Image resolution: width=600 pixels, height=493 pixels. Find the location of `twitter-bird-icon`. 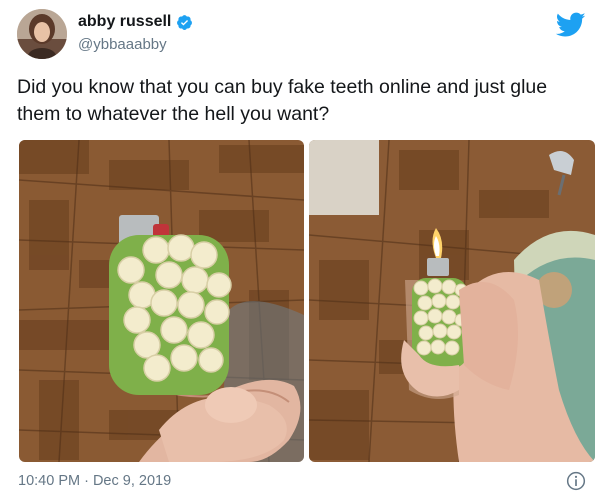

twitter-bird-icon is located at coordinates (571, 25).